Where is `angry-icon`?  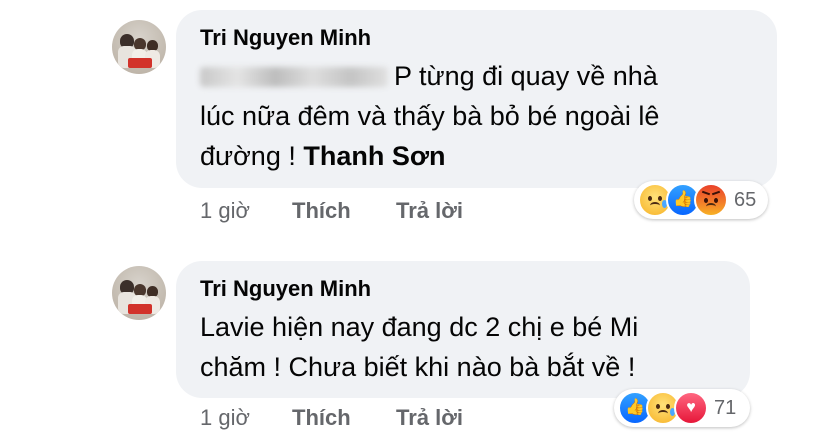
angry-icon is located at coordinates (711, 200).